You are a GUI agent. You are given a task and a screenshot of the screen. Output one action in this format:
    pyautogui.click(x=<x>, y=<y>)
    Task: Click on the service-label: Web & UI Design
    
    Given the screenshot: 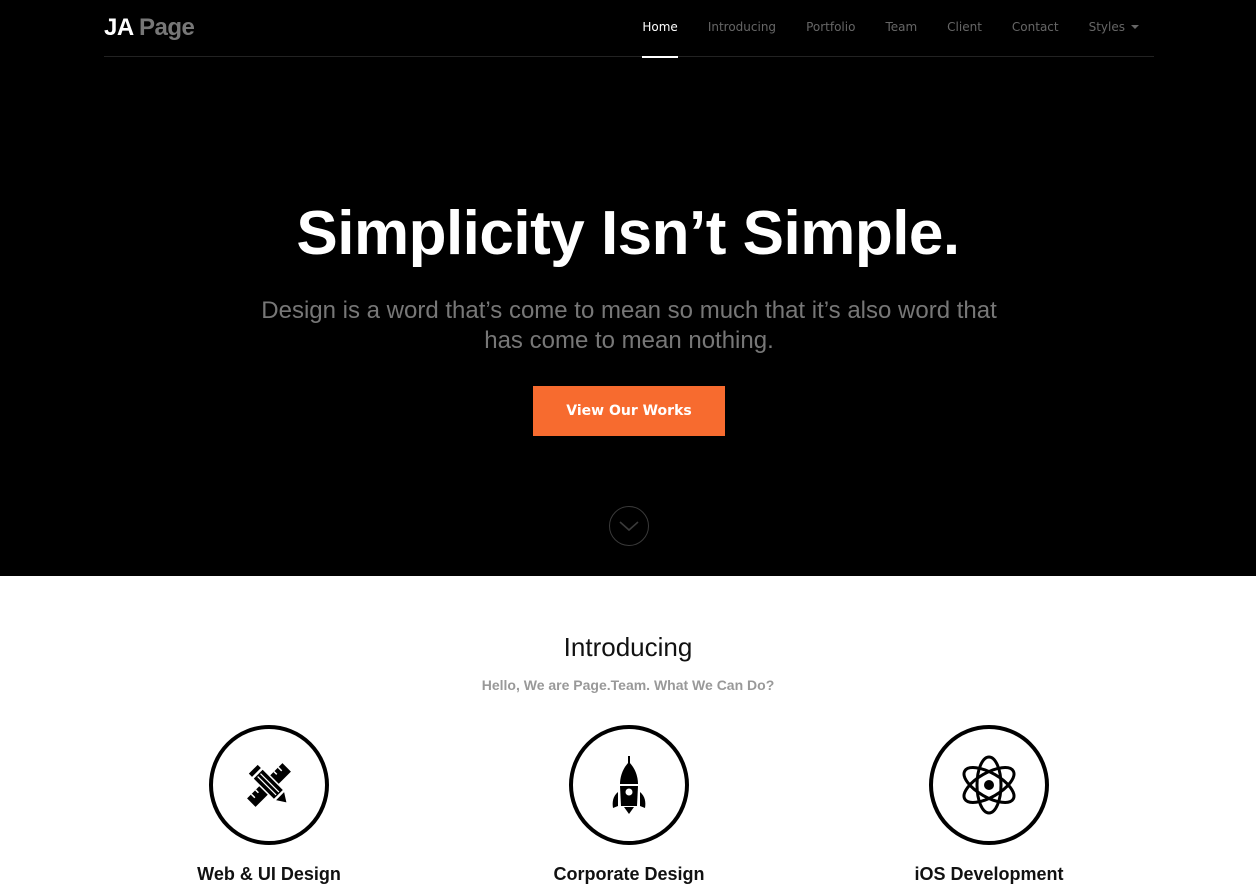 What is the action you would take?
    pyautogui.click(x=269, y=874)
    